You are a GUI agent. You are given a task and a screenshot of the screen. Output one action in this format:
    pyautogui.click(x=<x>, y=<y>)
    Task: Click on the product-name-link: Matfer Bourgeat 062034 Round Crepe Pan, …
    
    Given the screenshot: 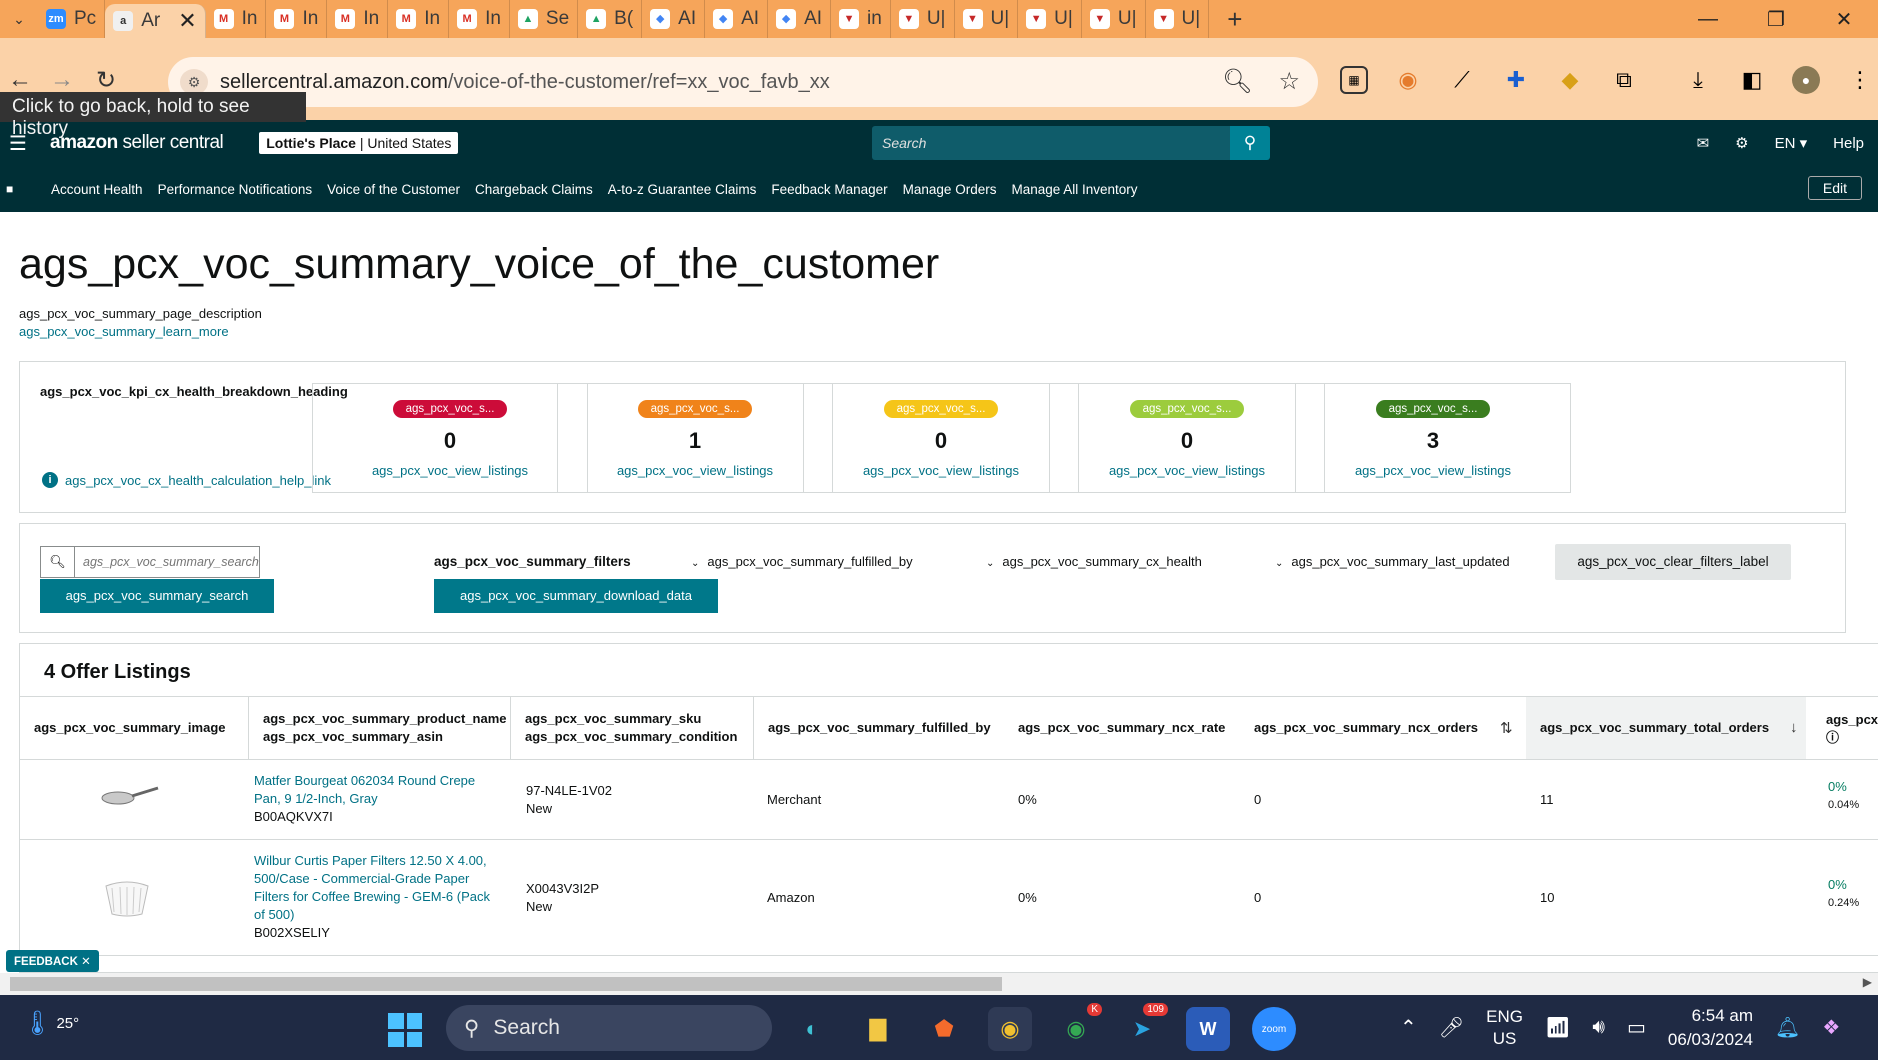 What is the action you would take?
    pyautogui.click(x=379, y=790)
    